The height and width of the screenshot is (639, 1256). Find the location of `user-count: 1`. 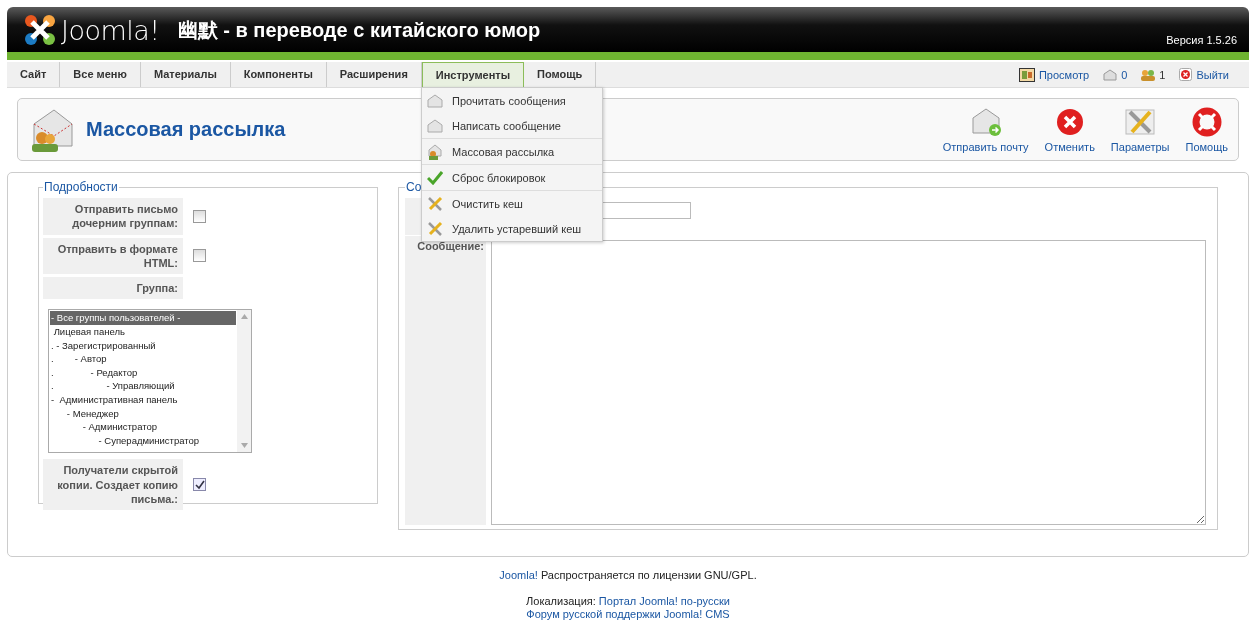

user-count: 1 is located at coordinates (1162, 74).